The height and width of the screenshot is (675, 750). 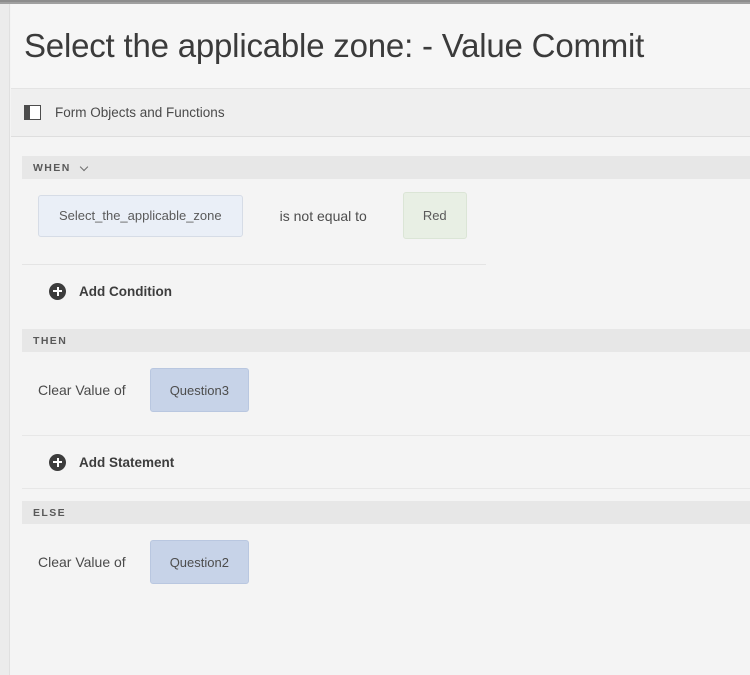 I want to click on add-condition-section: Add Condition, so click(x=254, y=290).